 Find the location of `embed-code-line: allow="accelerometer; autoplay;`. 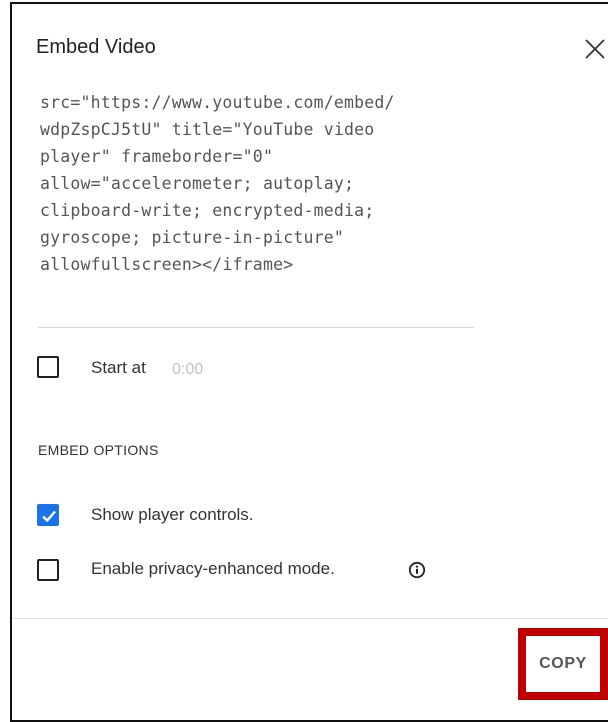

embed-code-line: allow="accelerometer; autoplay; is located at coordinates (197, 183).